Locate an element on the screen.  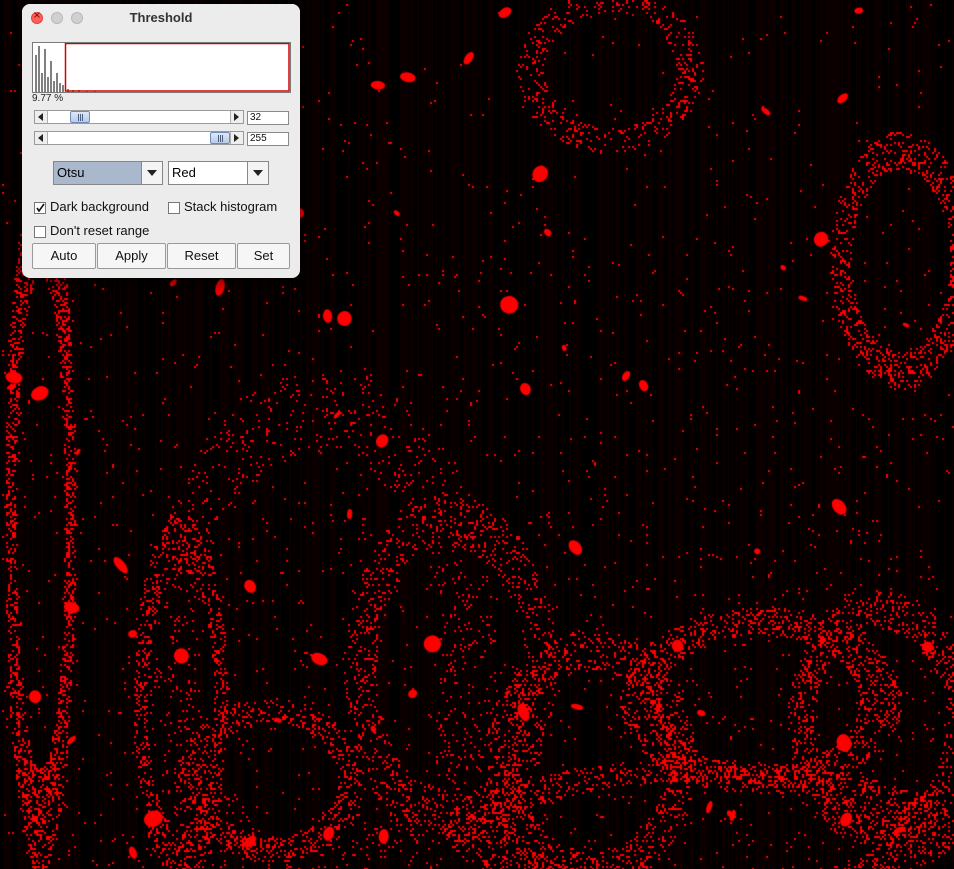
window-title: Threshold is located at coordinates (161, 17).